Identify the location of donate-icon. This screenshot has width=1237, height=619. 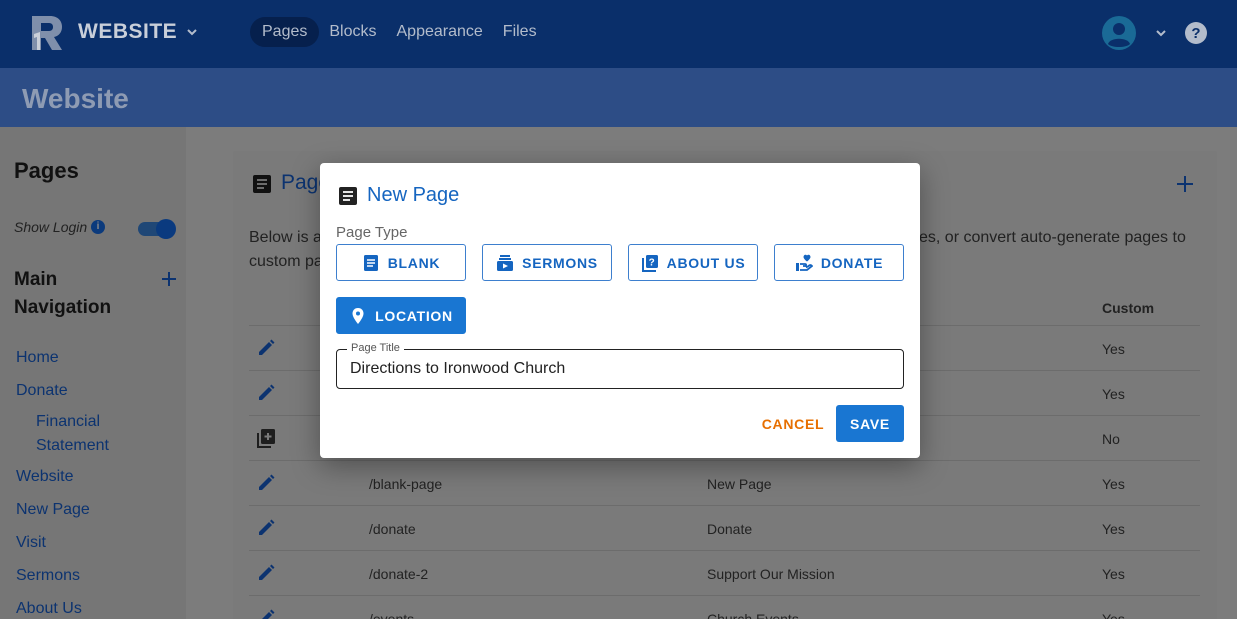
(804, 262).